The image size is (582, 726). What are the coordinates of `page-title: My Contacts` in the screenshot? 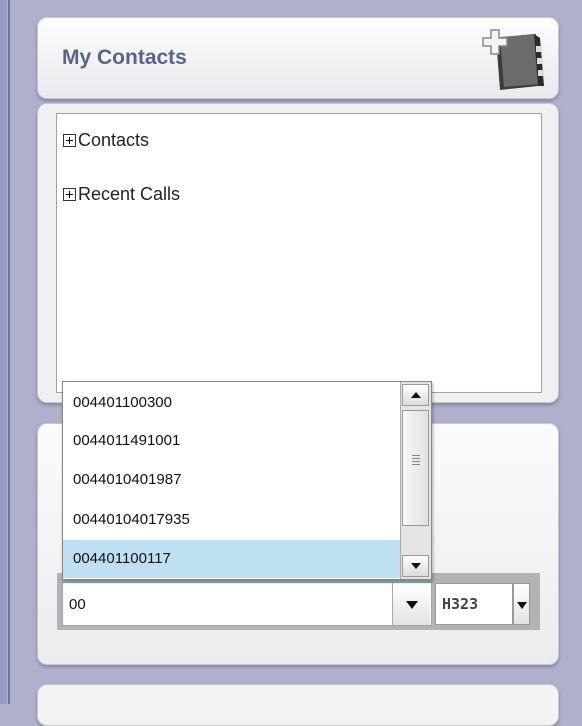 It's located at (124, 57).